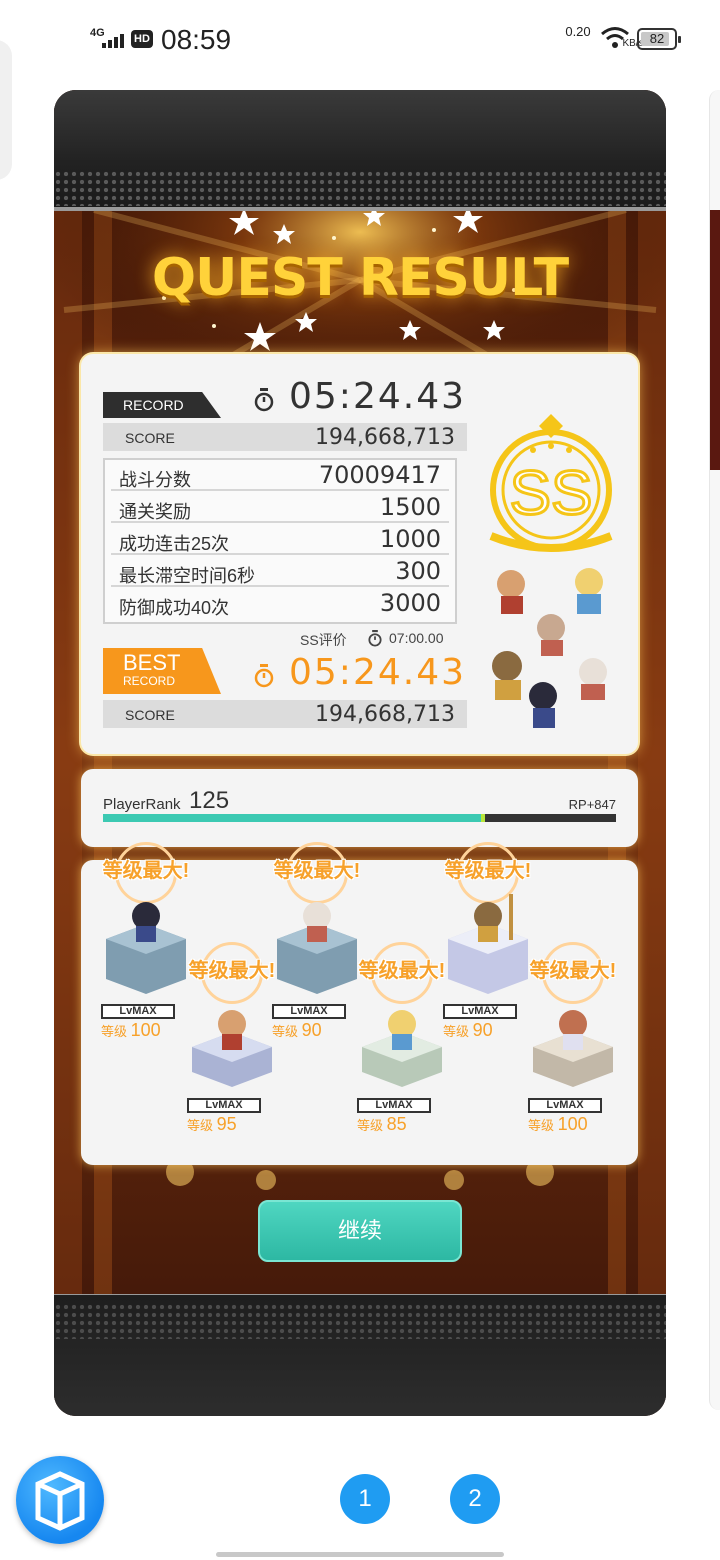 This screenshot has height=1560, width=720. I want to click on bonus-value: 1500, so click(410, 507).